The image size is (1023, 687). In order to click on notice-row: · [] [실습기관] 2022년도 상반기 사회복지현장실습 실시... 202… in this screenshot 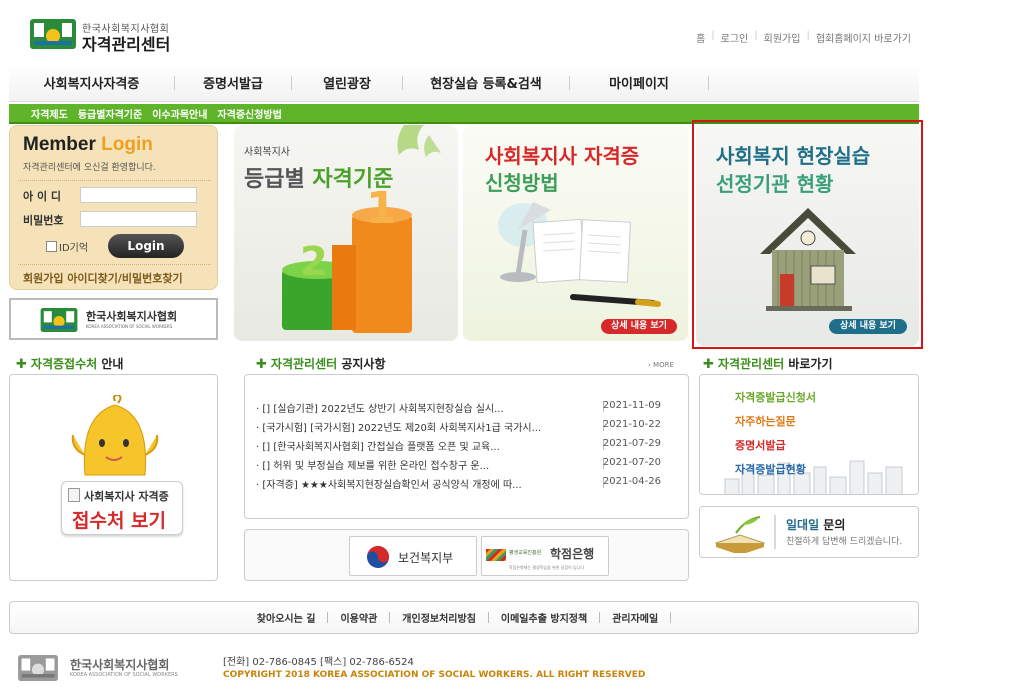, I will do `click(466, 407)`.